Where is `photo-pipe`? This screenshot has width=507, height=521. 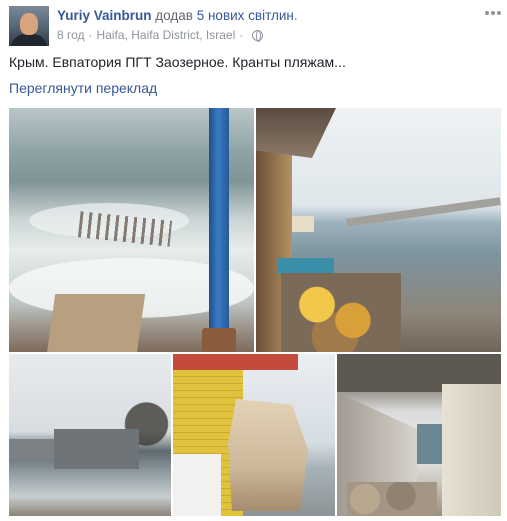 photo-pipe is located at coordinates (219, 224).